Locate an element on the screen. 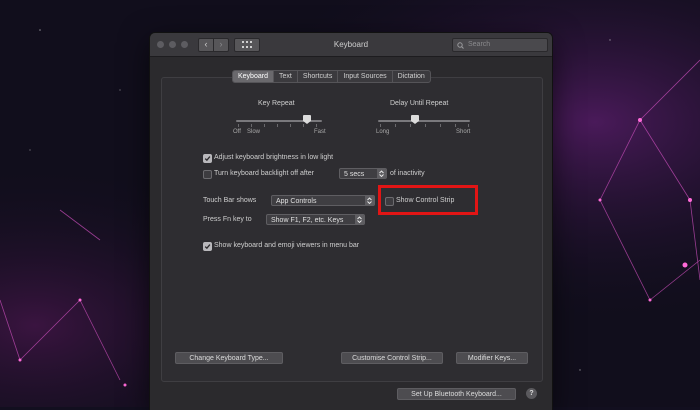 The width and height of the screenshot is (700, 410). touch-bar-value: App Controls is located at coordinates (296, 201).